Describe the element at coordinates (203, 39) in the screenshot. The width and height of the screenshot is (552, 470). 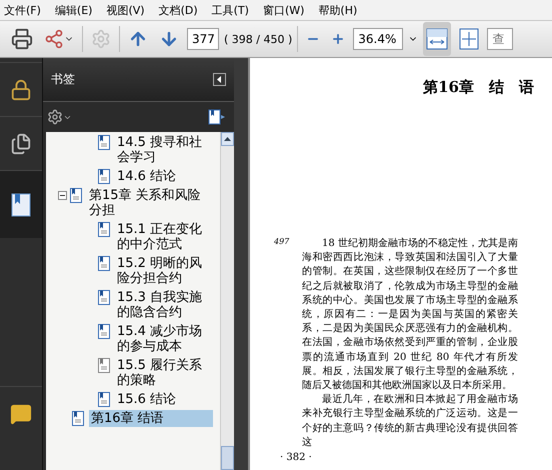
I see `page-number-field: 377` at that location.